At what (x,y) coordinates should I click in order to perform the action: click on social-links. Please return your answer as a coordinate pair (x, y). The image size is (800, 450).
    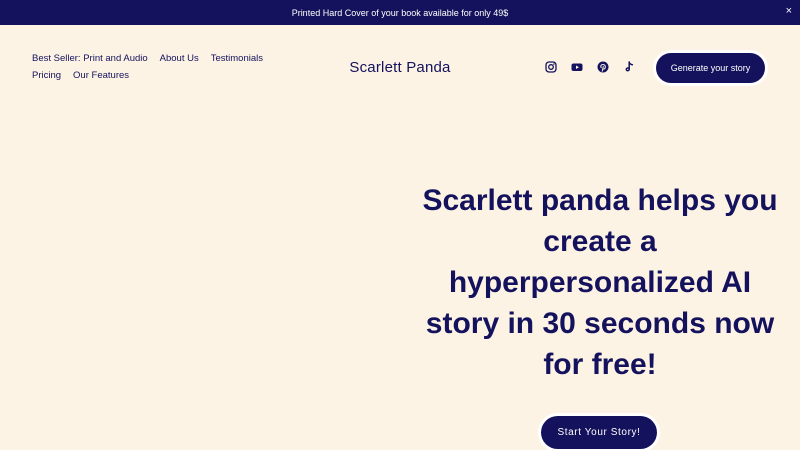
    Looking at the image, I should click on (589, 66).